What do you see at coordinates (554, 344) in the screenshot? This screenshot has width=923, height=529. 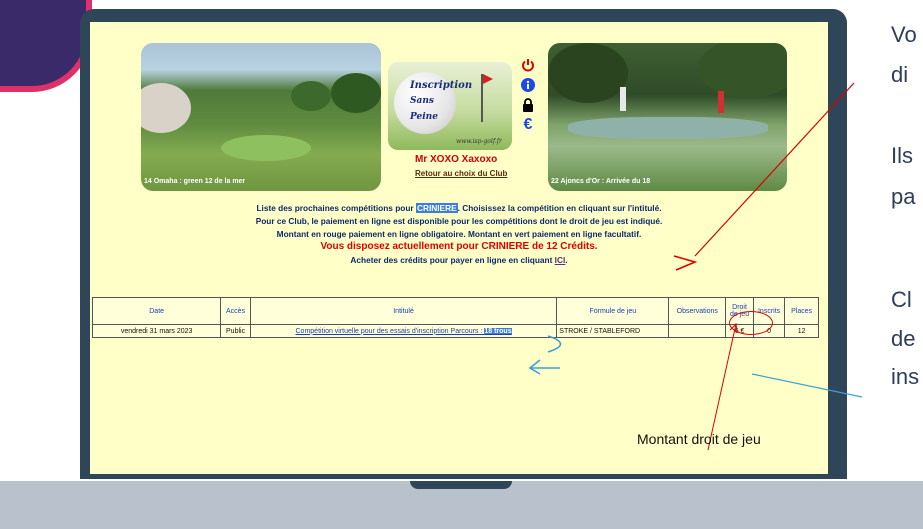 I see `annotation-bracket` at bounding box center [554, 344].